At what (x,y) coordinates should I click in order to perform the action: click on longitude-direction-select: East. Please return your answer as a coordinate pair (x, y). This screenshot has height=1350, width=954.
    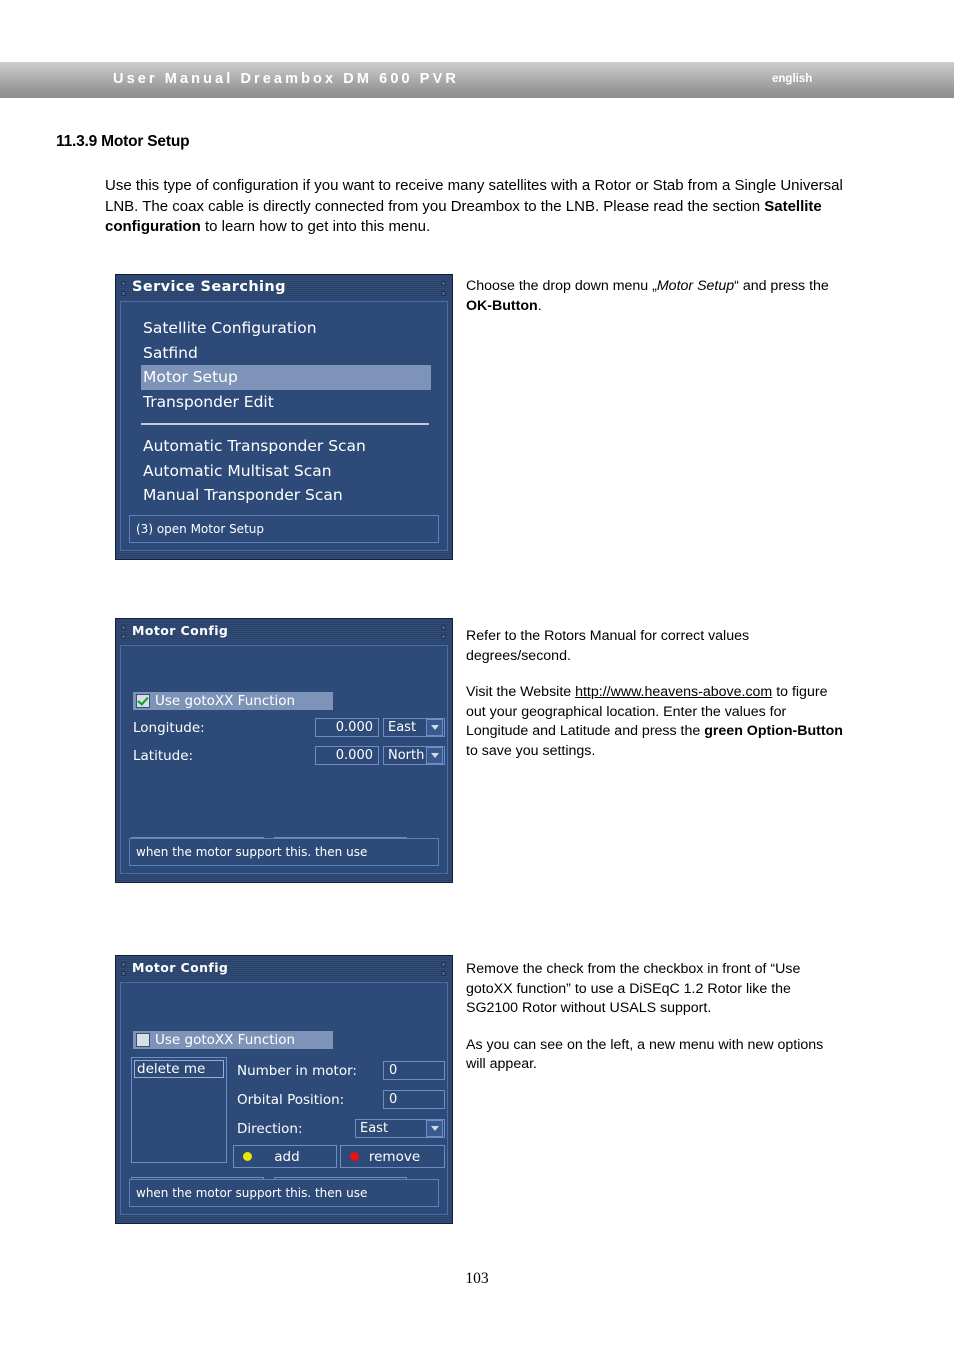
    Looking at the image, I should click on (414, 727).